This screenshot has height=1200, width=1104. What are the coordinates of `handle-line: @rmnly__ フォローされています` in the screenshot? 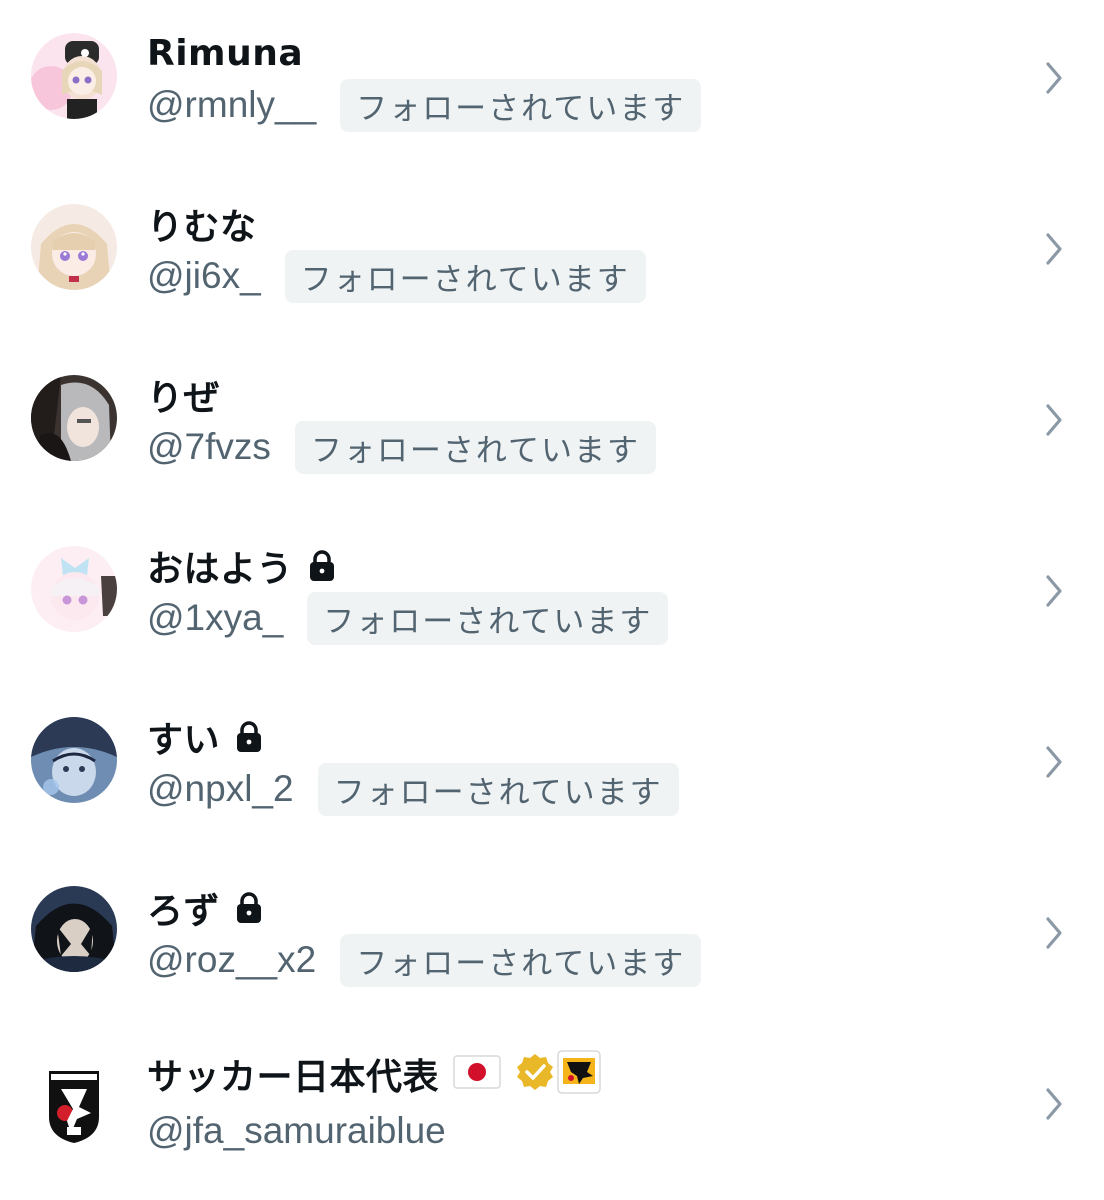 It's located at (424, 105).